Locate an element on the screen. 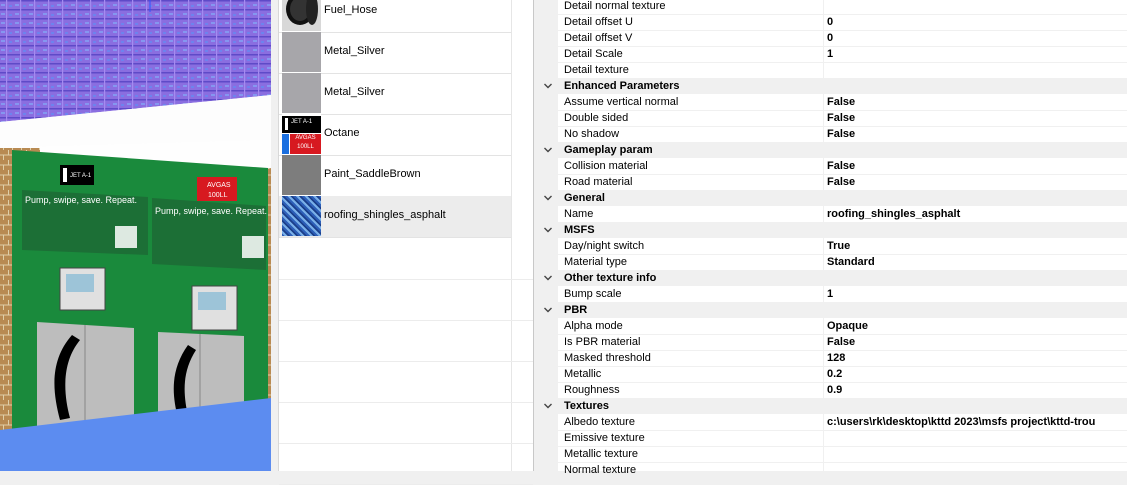 This screenshot has width=1127, height=485. property-row: Assume vertical normal False is located at coordinates (832, 102).